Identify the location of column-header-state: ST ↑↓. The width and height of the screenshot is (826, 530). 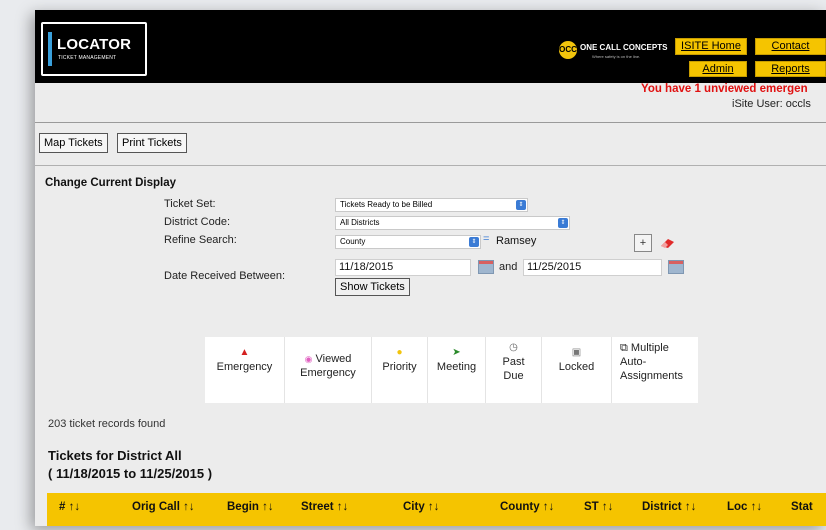
(598, 507).